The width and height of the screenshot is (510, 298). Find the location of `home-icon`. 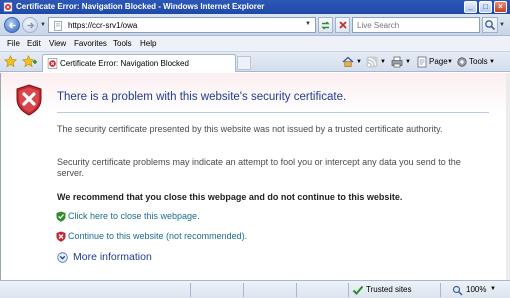

home-icon is located at coordinates (348, 62).